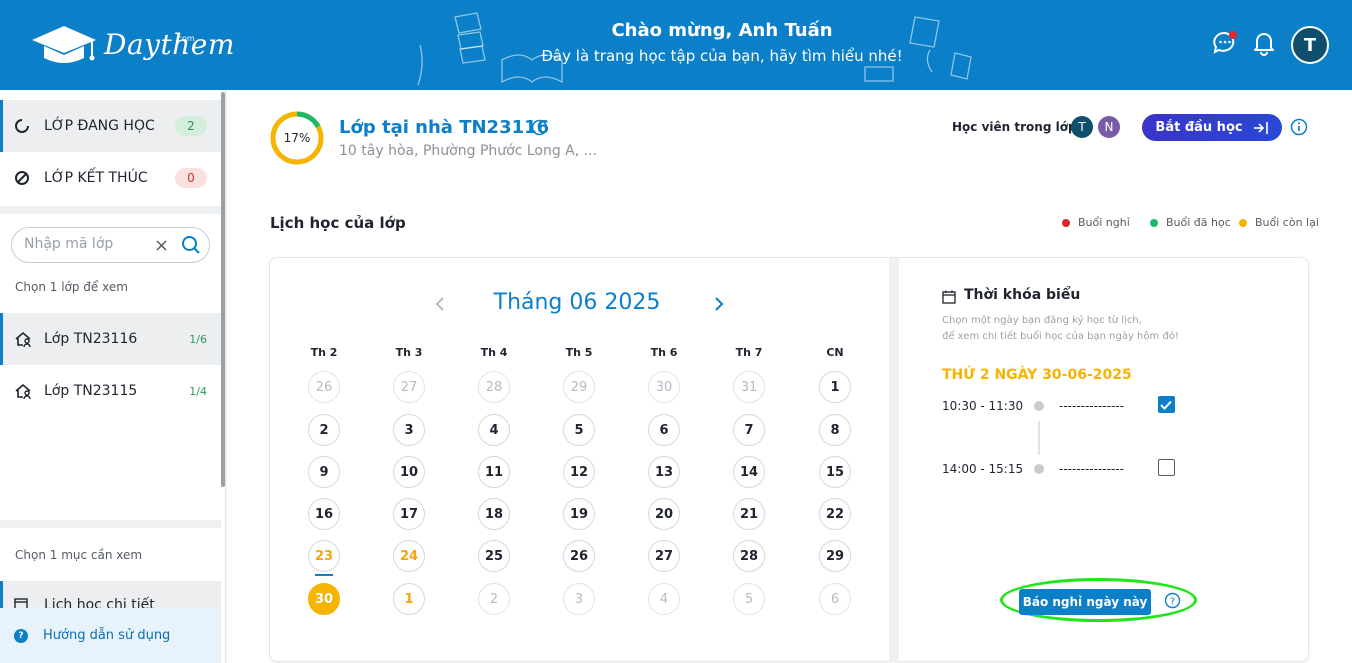  What do you see at coordinates (409, 514) in the screenshot?
I see `calendar-day: 17` at bounding box center [409, 514].